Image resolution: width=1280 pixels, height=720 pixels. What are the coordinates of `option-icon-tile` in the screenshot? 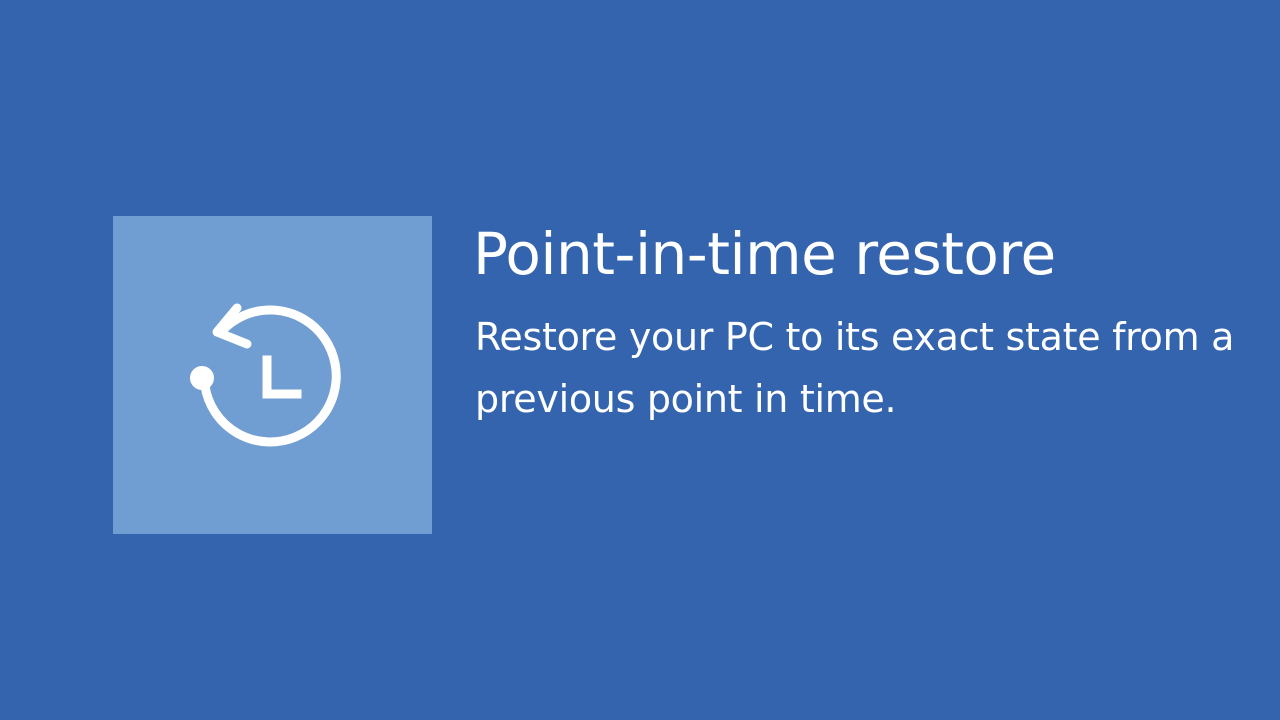 It's located at (272, 375).